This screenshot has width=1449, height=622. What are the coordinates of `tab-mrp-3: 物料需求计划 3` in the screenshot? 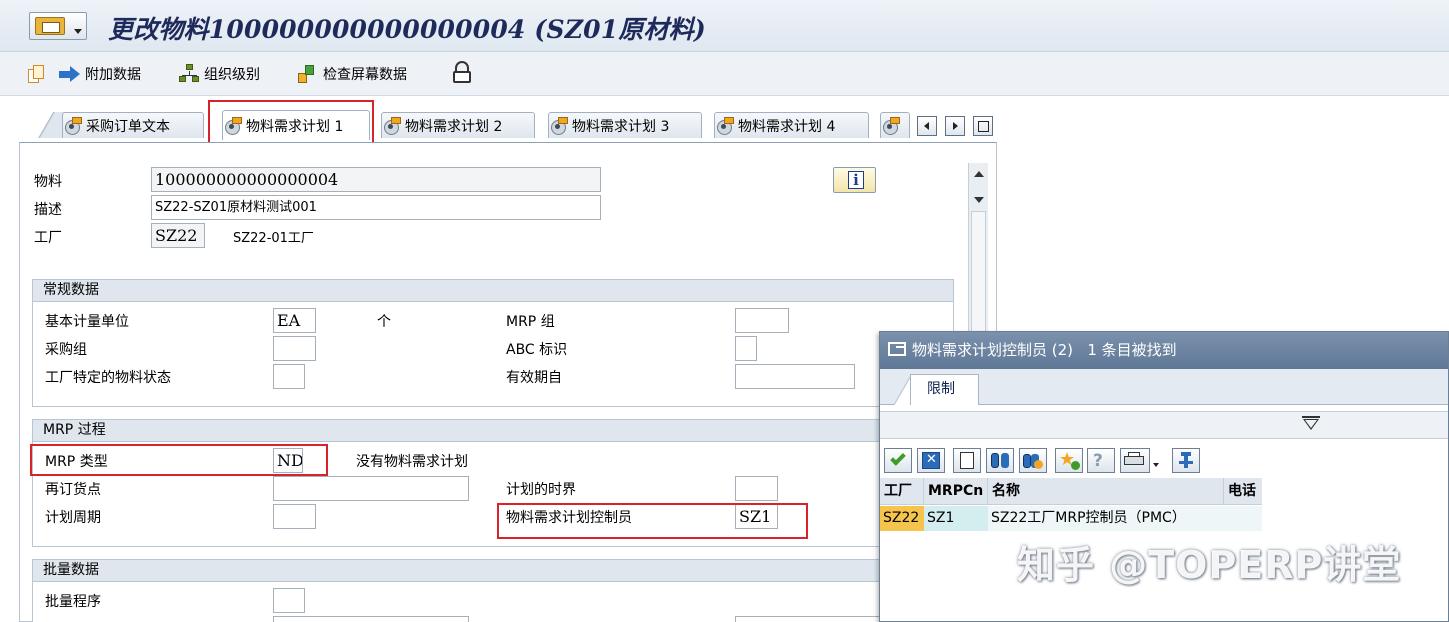 It's located at (625, 125).